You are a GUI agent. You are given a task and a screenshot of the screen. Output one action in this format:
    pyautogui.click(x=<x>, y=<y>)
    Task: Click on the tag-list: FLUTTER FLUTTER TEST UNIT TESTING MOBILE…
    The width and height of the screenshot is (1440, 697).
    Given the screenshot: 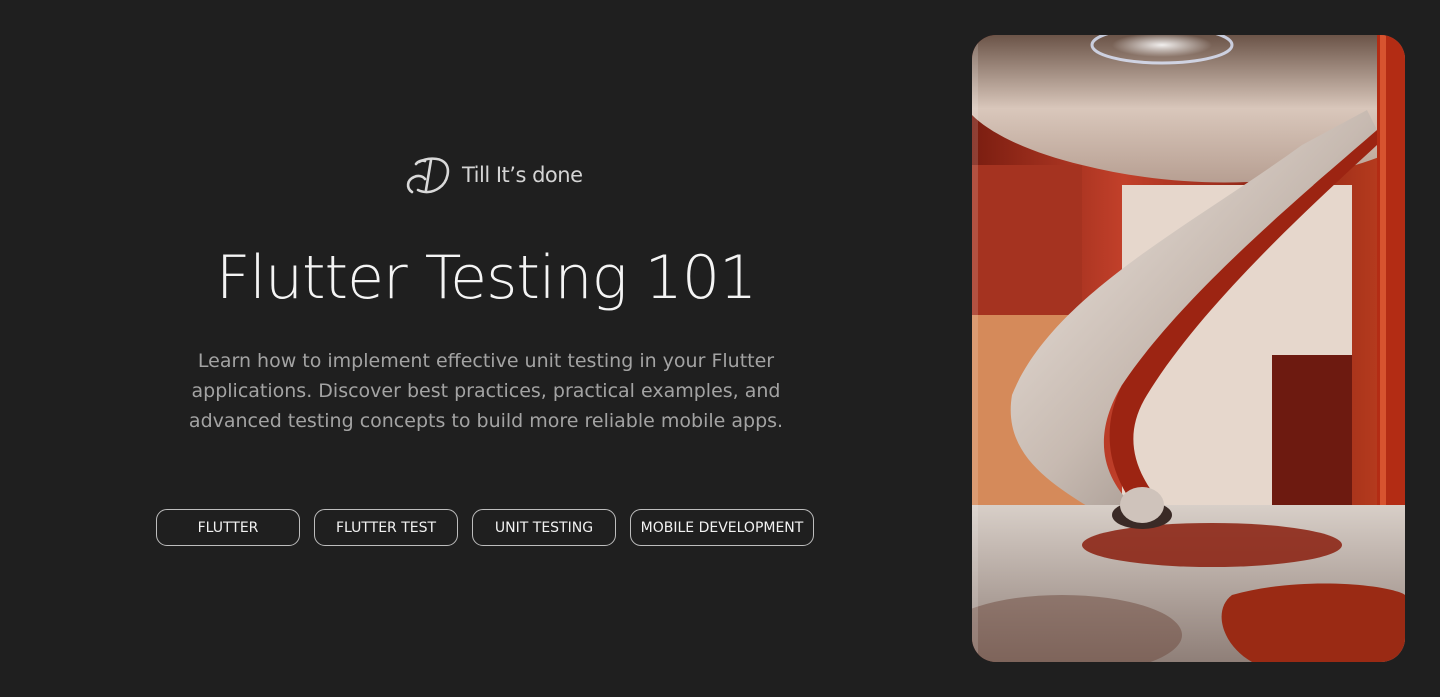 What is the action you would take?
    pyautogui.click(x=485, y=527)
    